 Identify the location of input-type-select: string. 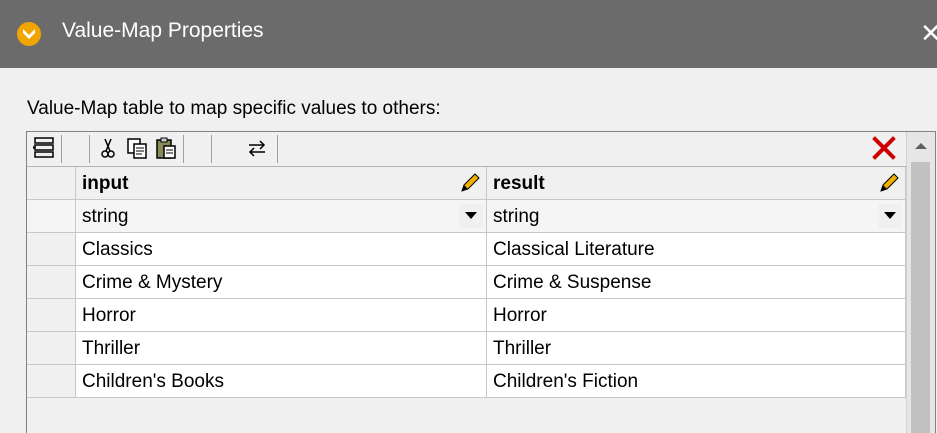
(281, 216).